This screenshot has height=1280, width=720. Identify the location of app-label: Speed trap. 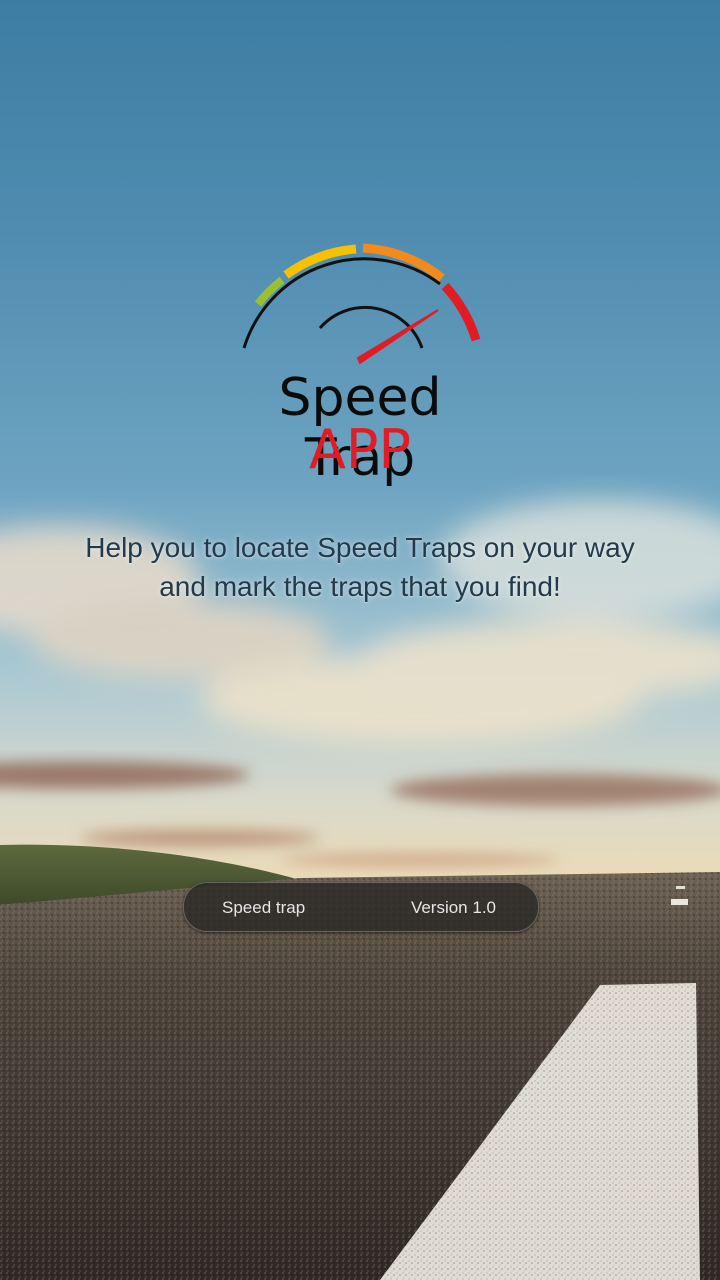
(264, 907).